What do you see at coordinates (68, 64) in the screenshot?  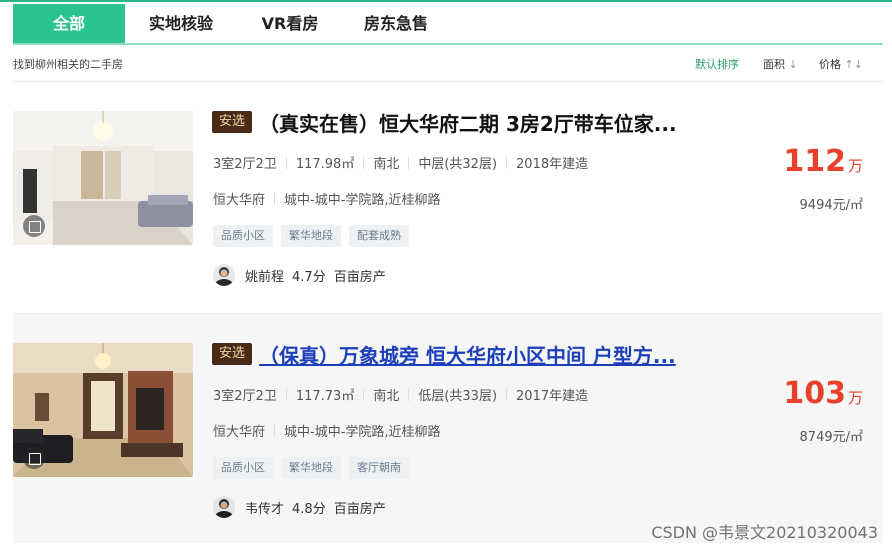 I see `result-count-text: 找到柳州相关的二手房` at bounding box center [68, 64].